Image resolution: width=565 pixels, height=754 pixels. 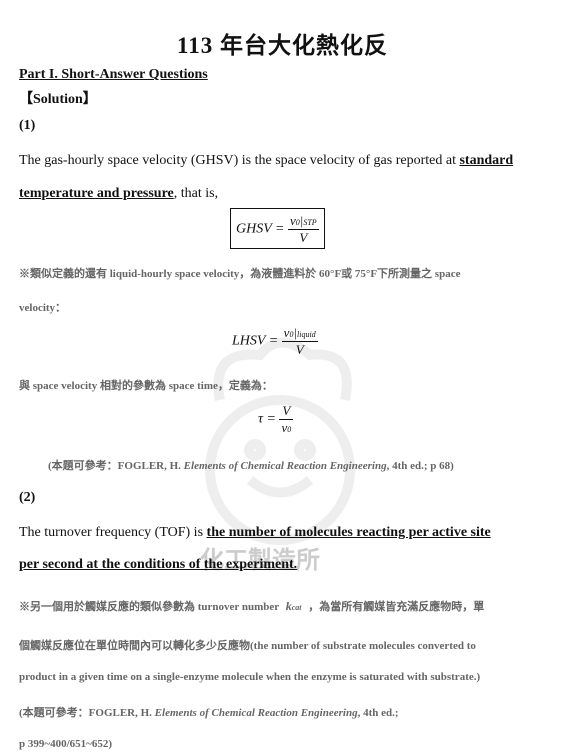 I want to click on tau-fraction: V v0, so click(x=286, y=419).